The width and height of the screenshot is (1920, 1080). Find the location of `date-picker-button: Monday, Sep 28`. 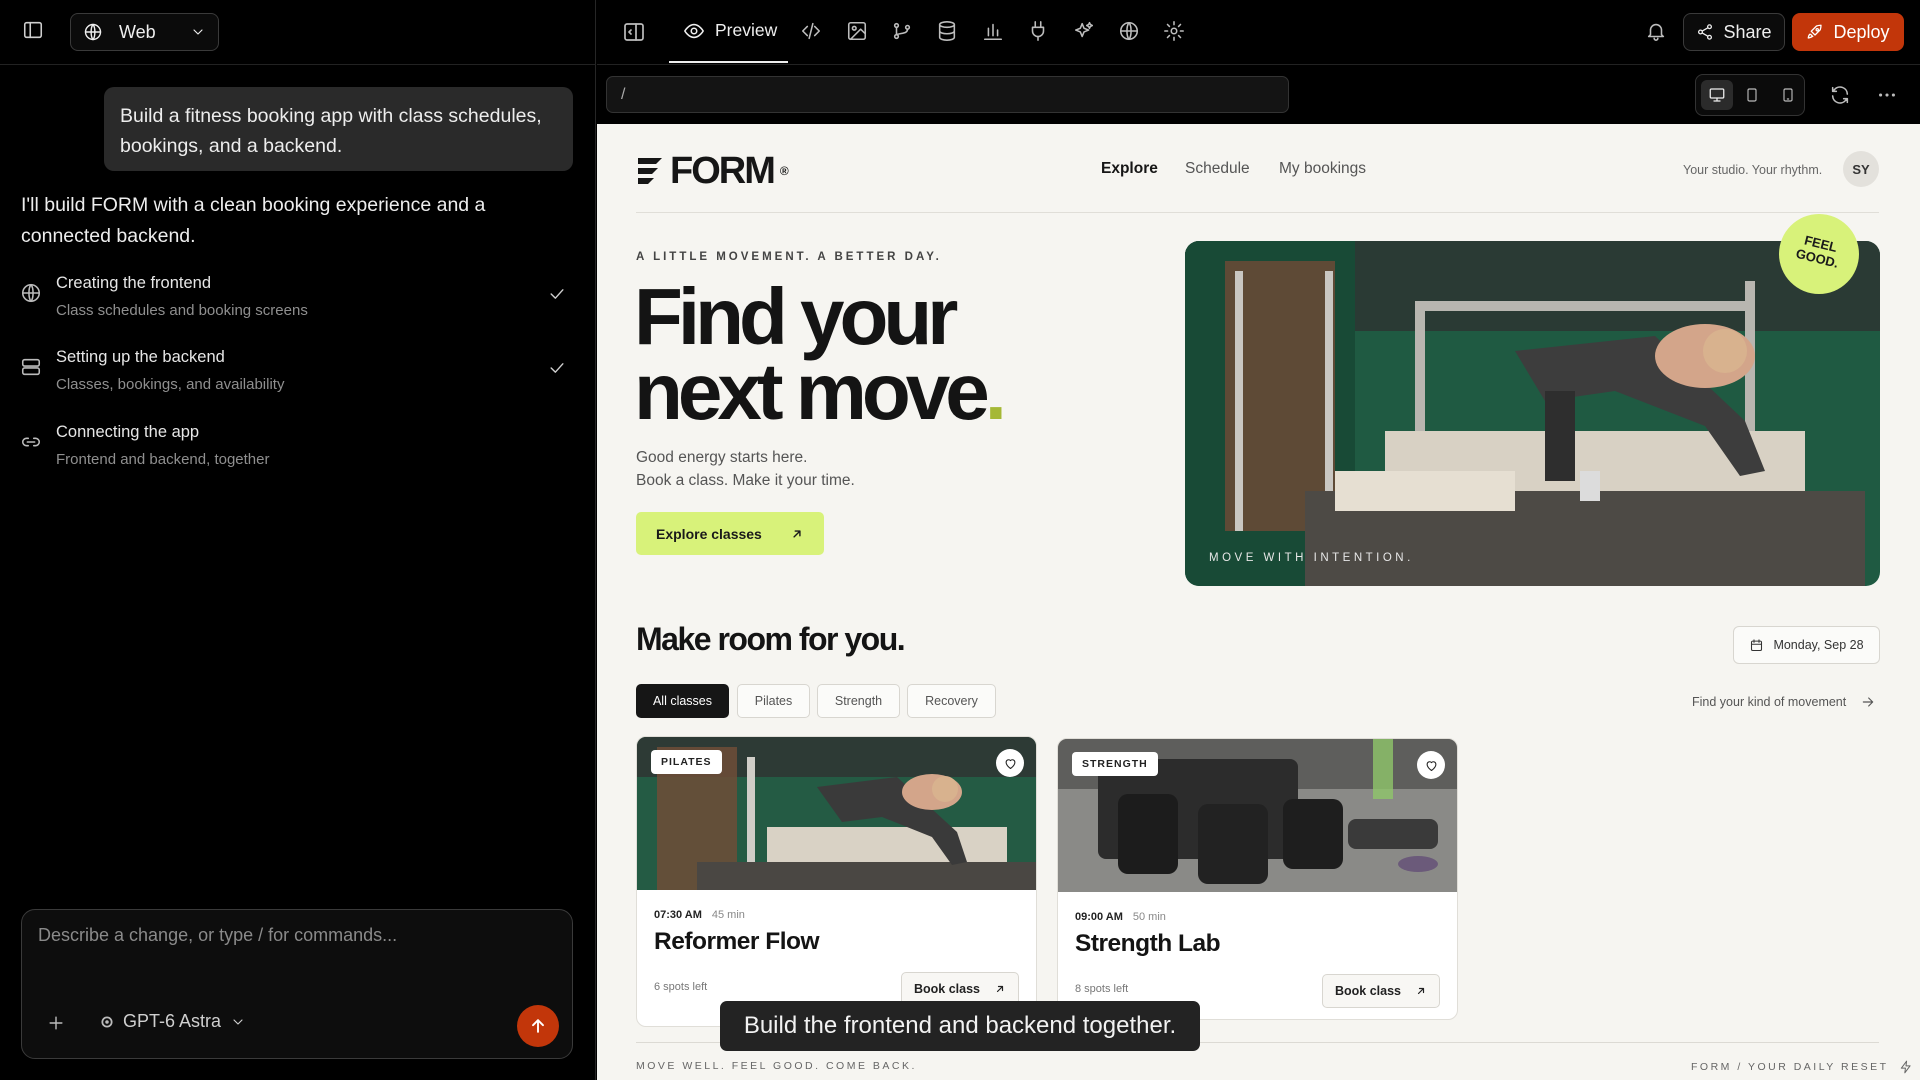

date-picker-button: Monday, Sep 28 is located at coordinates (1806, 645).